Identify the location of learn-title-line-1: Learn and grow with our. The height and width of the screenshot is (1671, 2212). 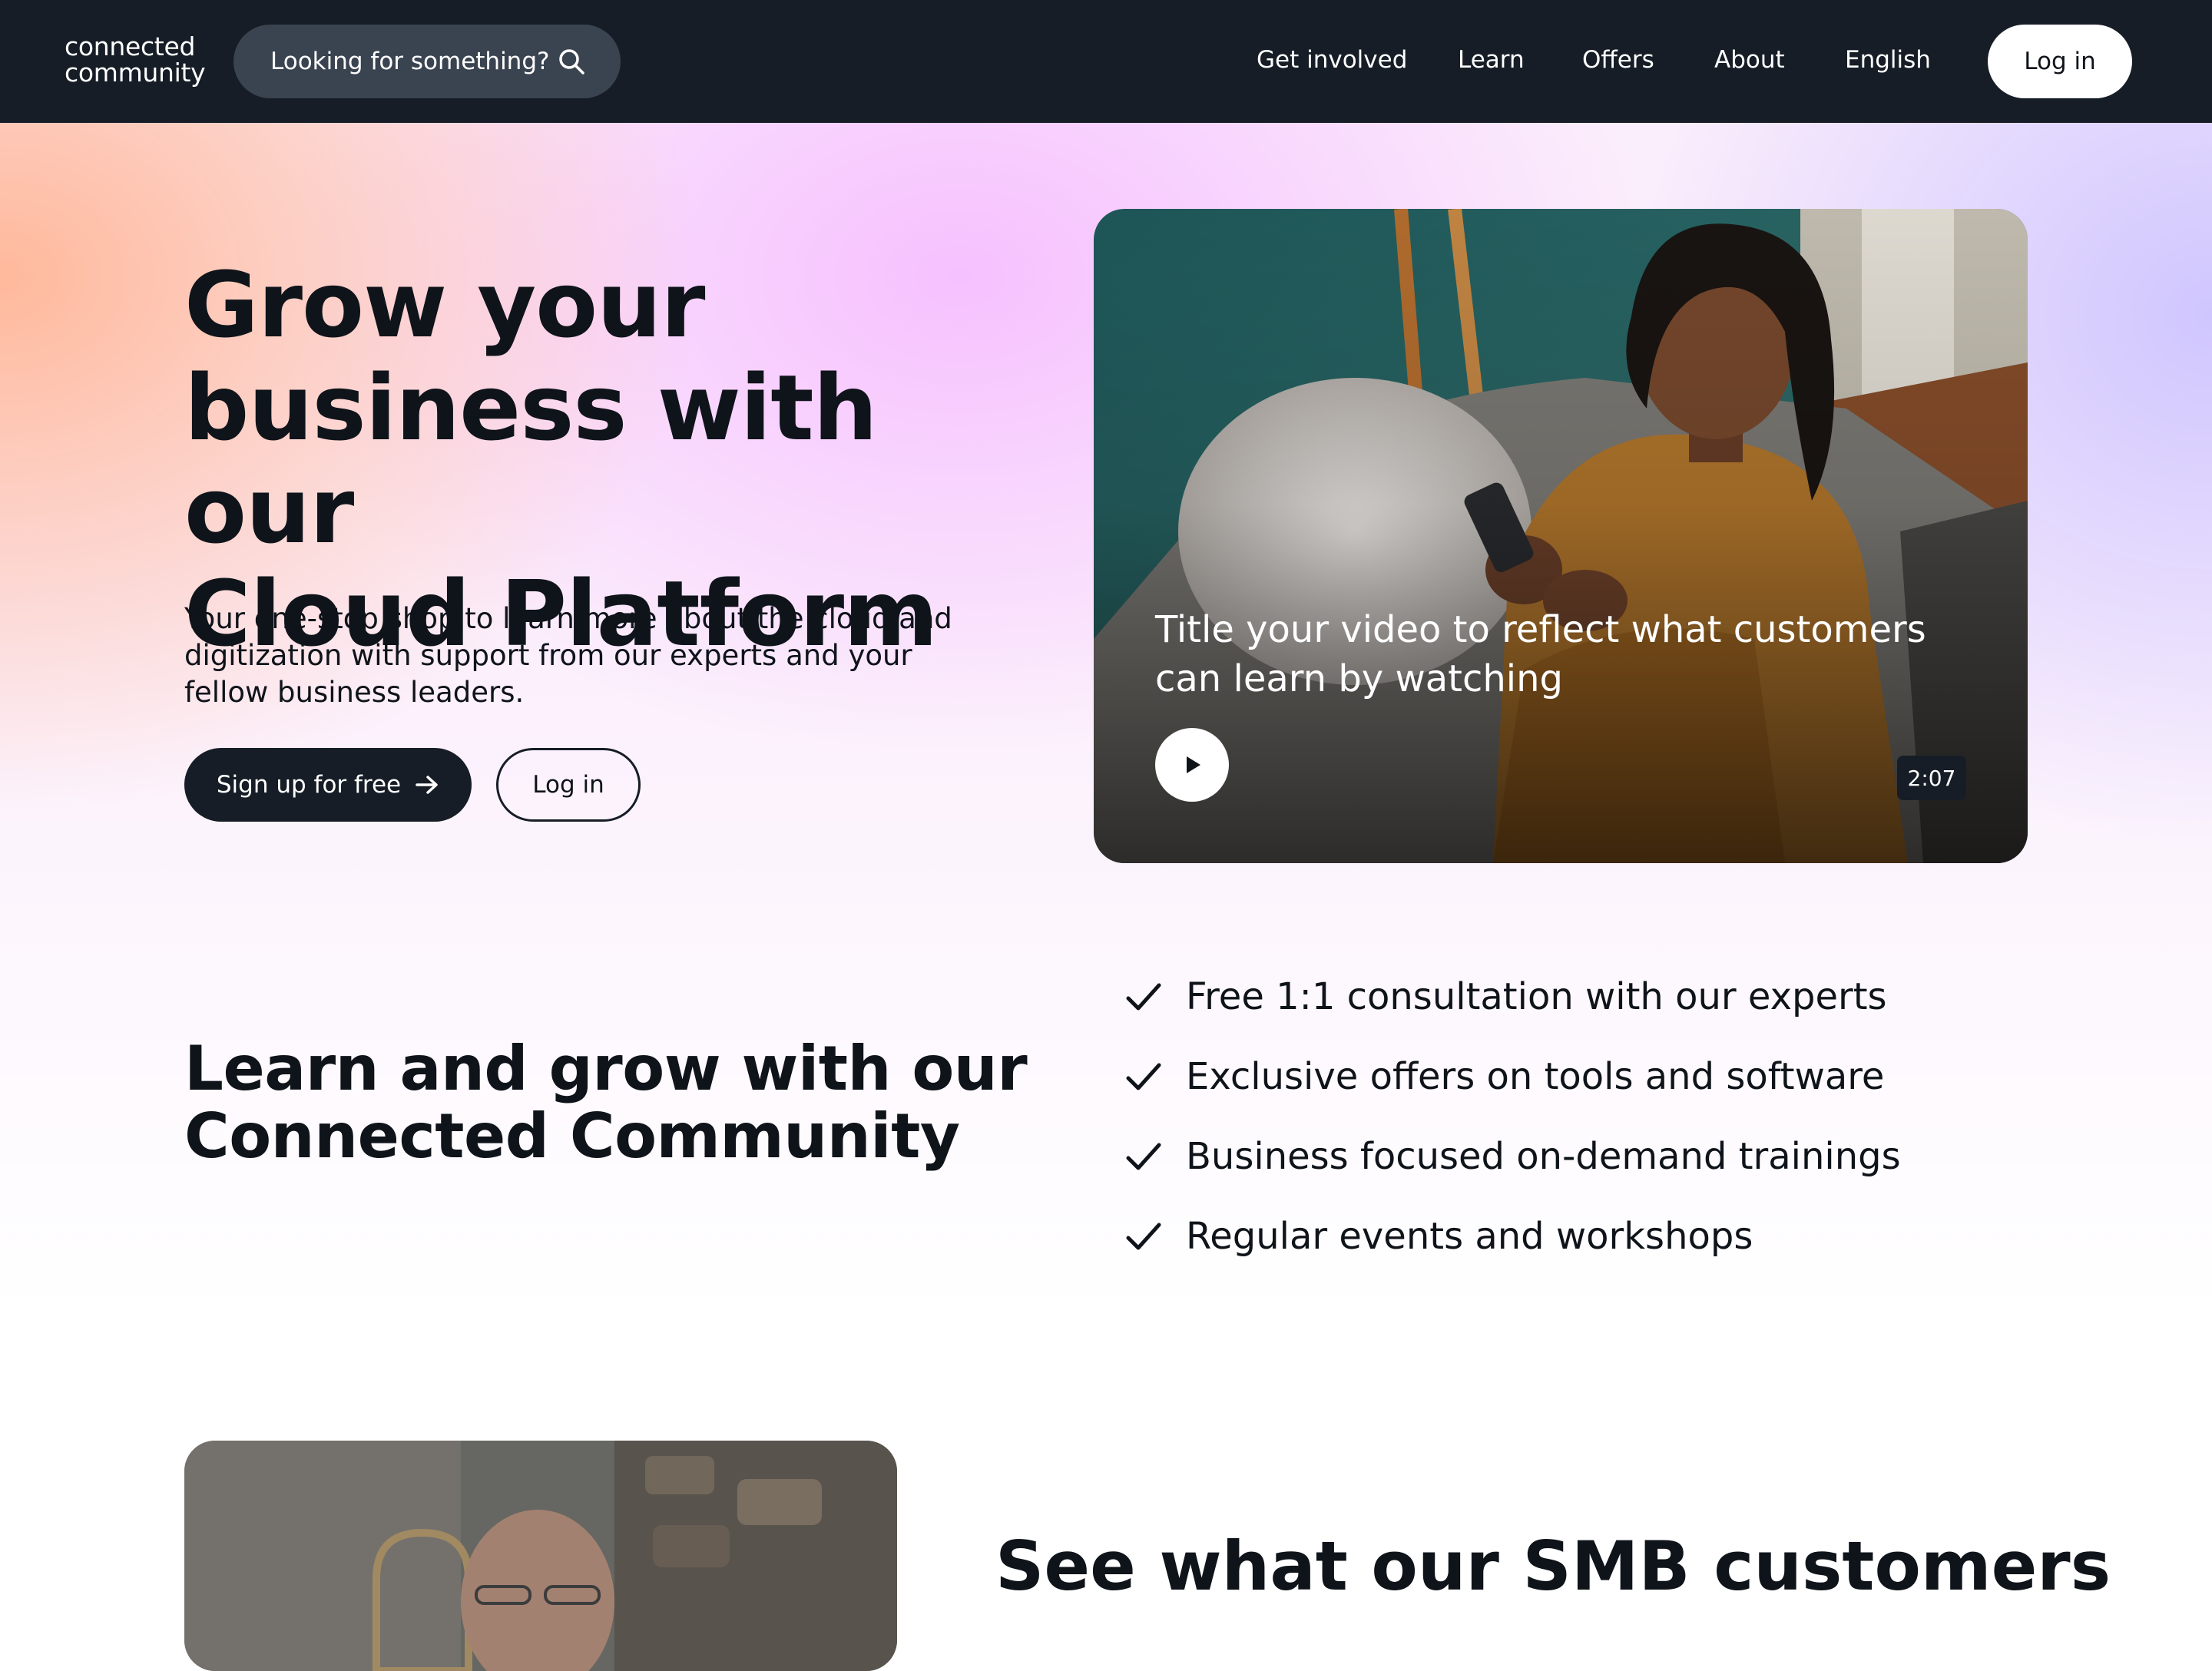
(606, 1068).